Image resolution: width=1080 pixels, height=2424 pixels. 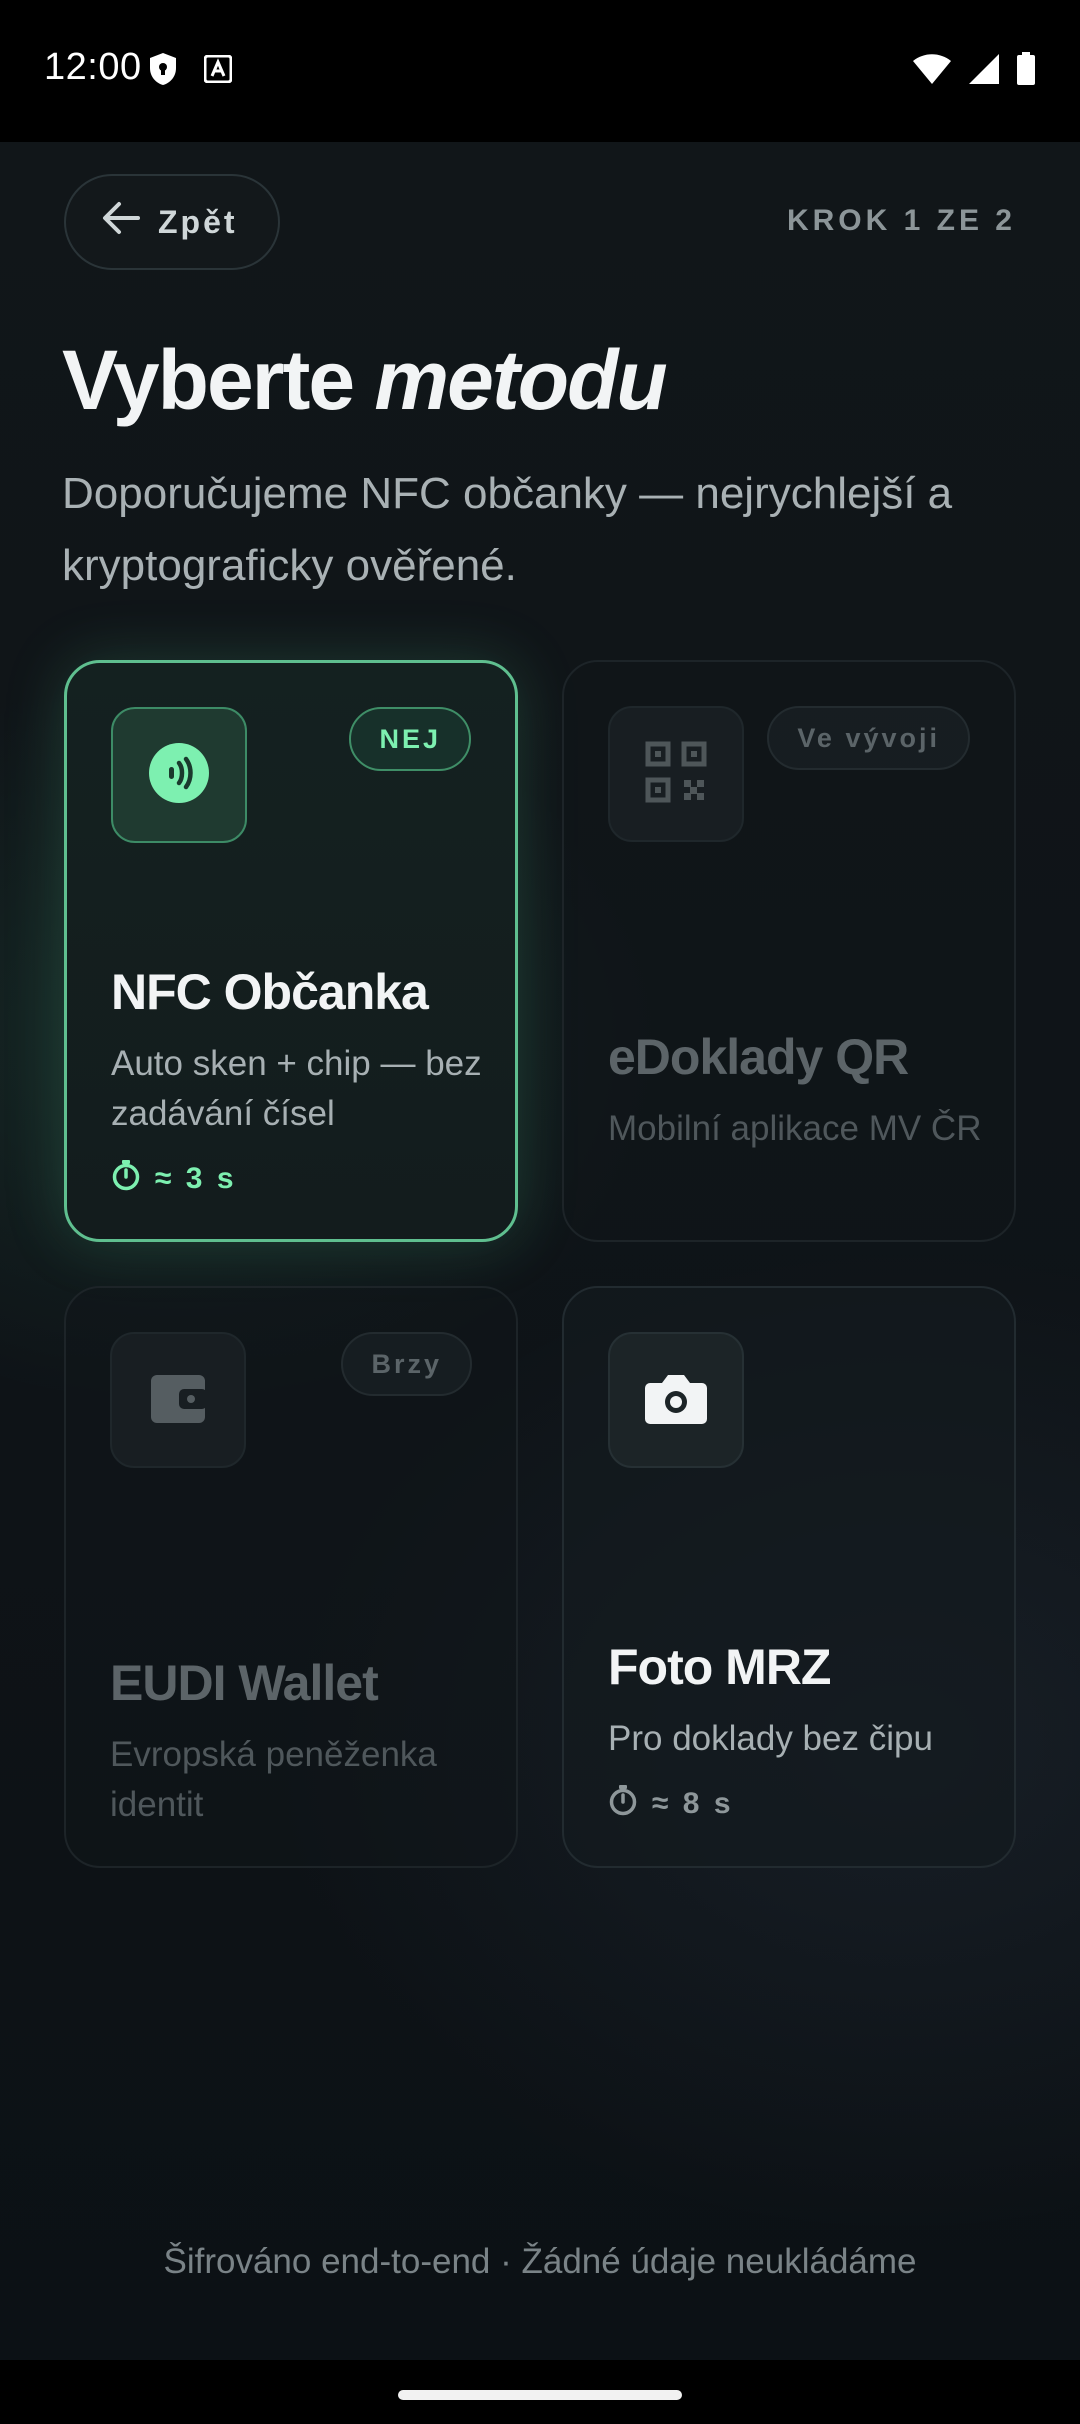 What do you see at coordinates (218, 71) in the screenshot?
I see `keyboard-icon` at bounding box center [218, 71].